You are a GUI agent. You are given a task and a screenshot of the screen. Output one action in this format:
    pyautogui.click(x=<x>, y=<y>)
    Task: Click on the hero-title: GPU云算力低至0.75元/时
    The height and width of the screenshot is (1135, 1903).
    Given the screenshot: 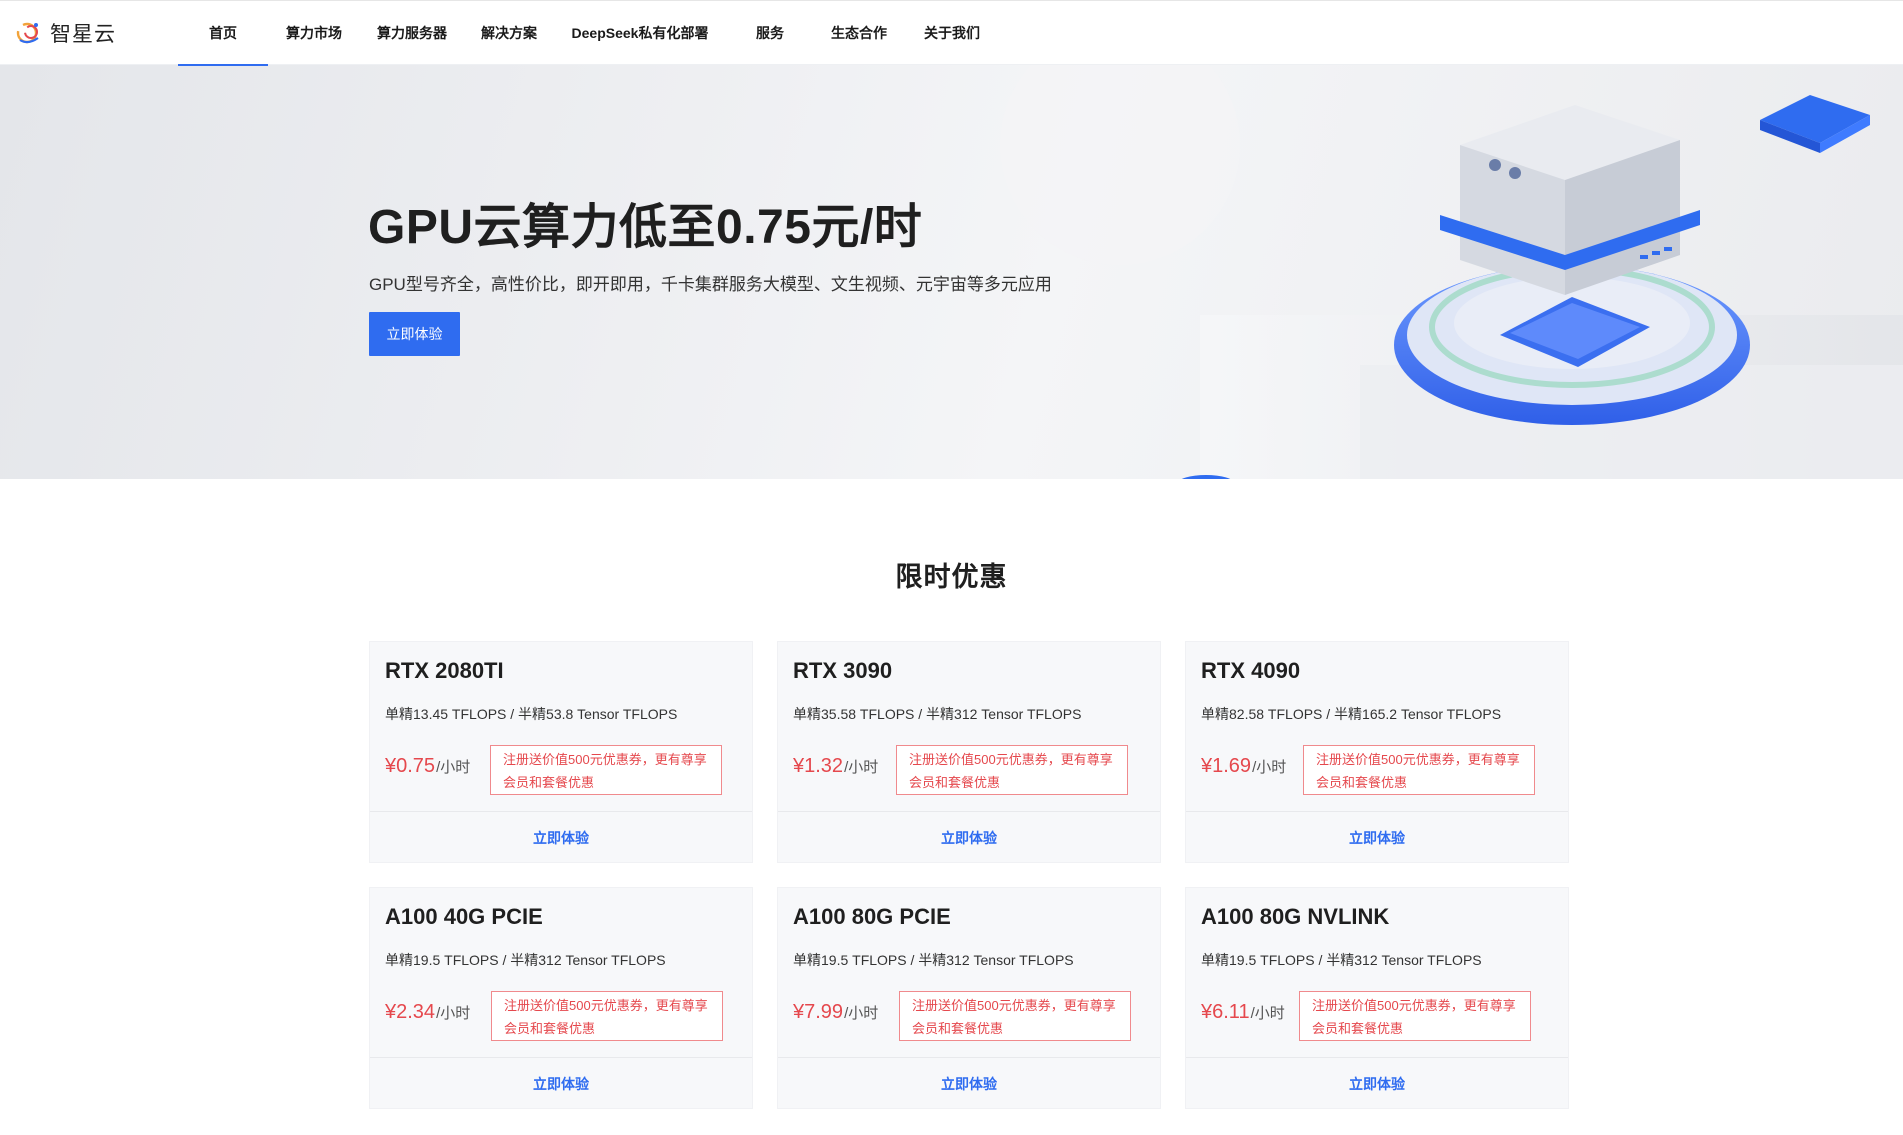 What is the action you would take?
    pyautogui.click(x=645, y=227)
    